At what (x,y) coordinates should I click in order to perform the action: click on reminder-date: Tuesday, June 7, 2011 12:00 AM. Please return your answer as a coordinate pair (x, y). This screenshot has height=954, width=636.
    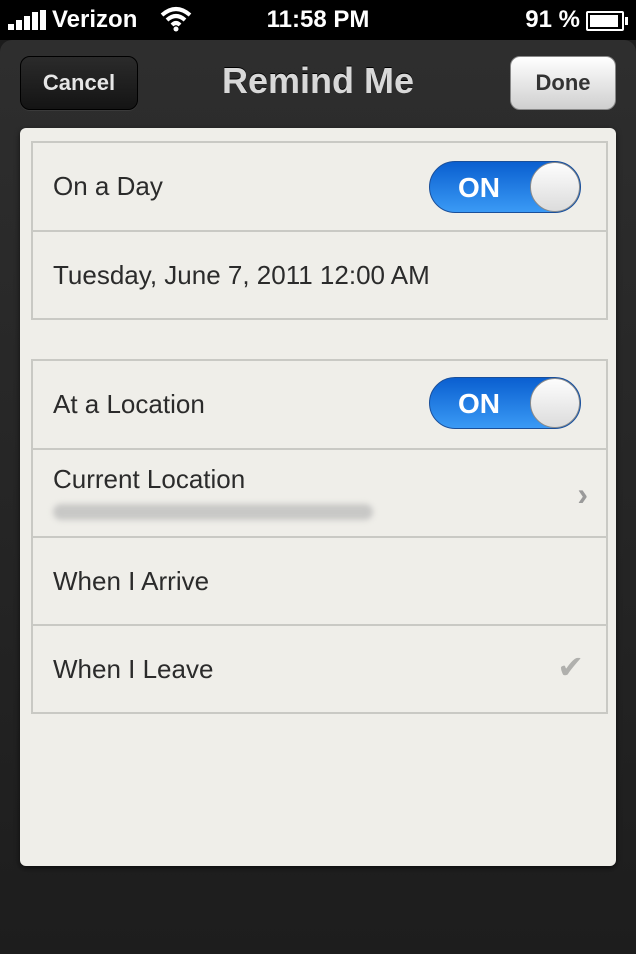
    Looking at the image, I should click on (241, 275).